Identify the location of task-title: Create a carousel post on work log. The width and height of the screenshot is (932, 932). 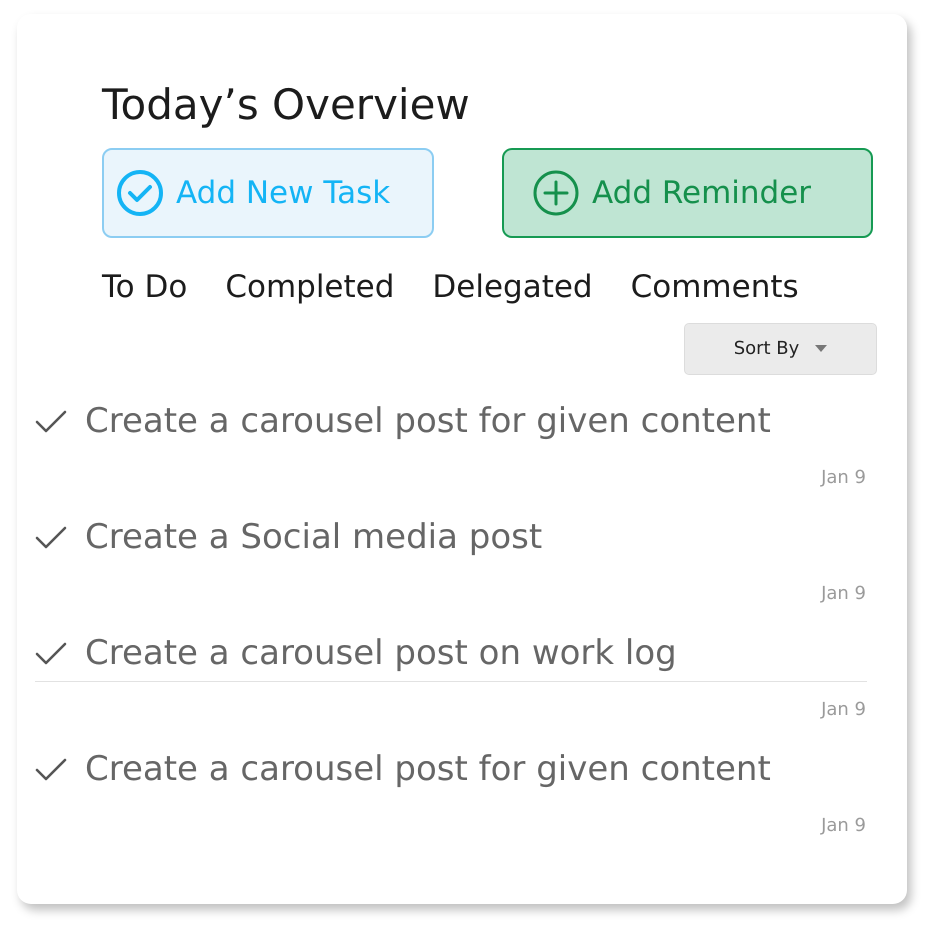
(381, 653).